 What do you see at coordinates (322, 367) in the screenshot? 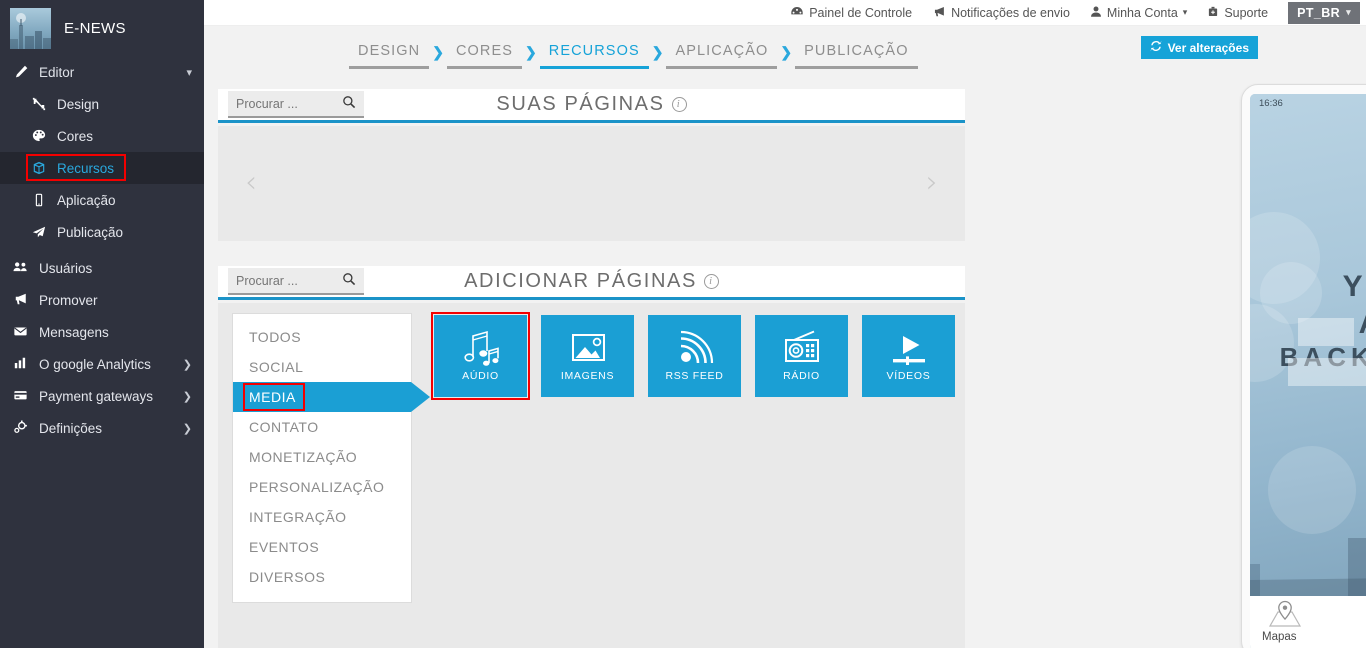
I see `category-social: SOCIAL` at bounding box center [322, 367].